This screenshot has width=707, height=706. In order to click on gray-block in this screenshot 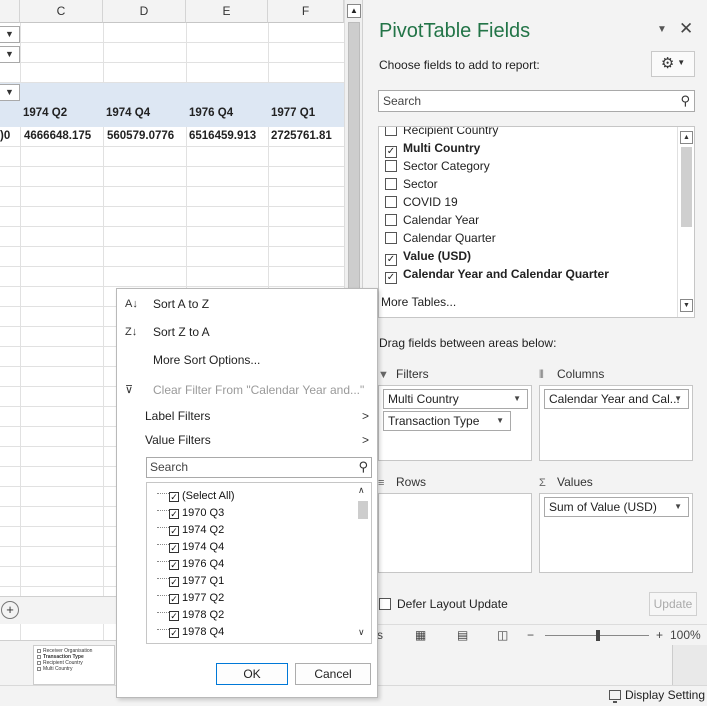, I will do `click(689, 665)`.